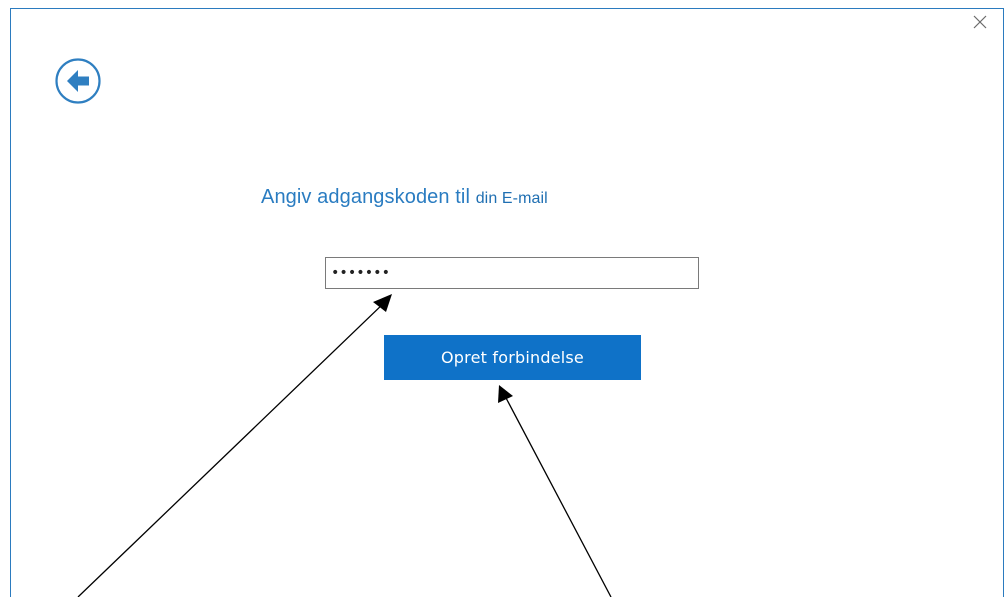 This screenshot has width=1004, height=597. What do you see at coordinates (512, 357) in the screenshot?
I see `connect-button: Opret forbindelse` at bounding box center [512, 357].